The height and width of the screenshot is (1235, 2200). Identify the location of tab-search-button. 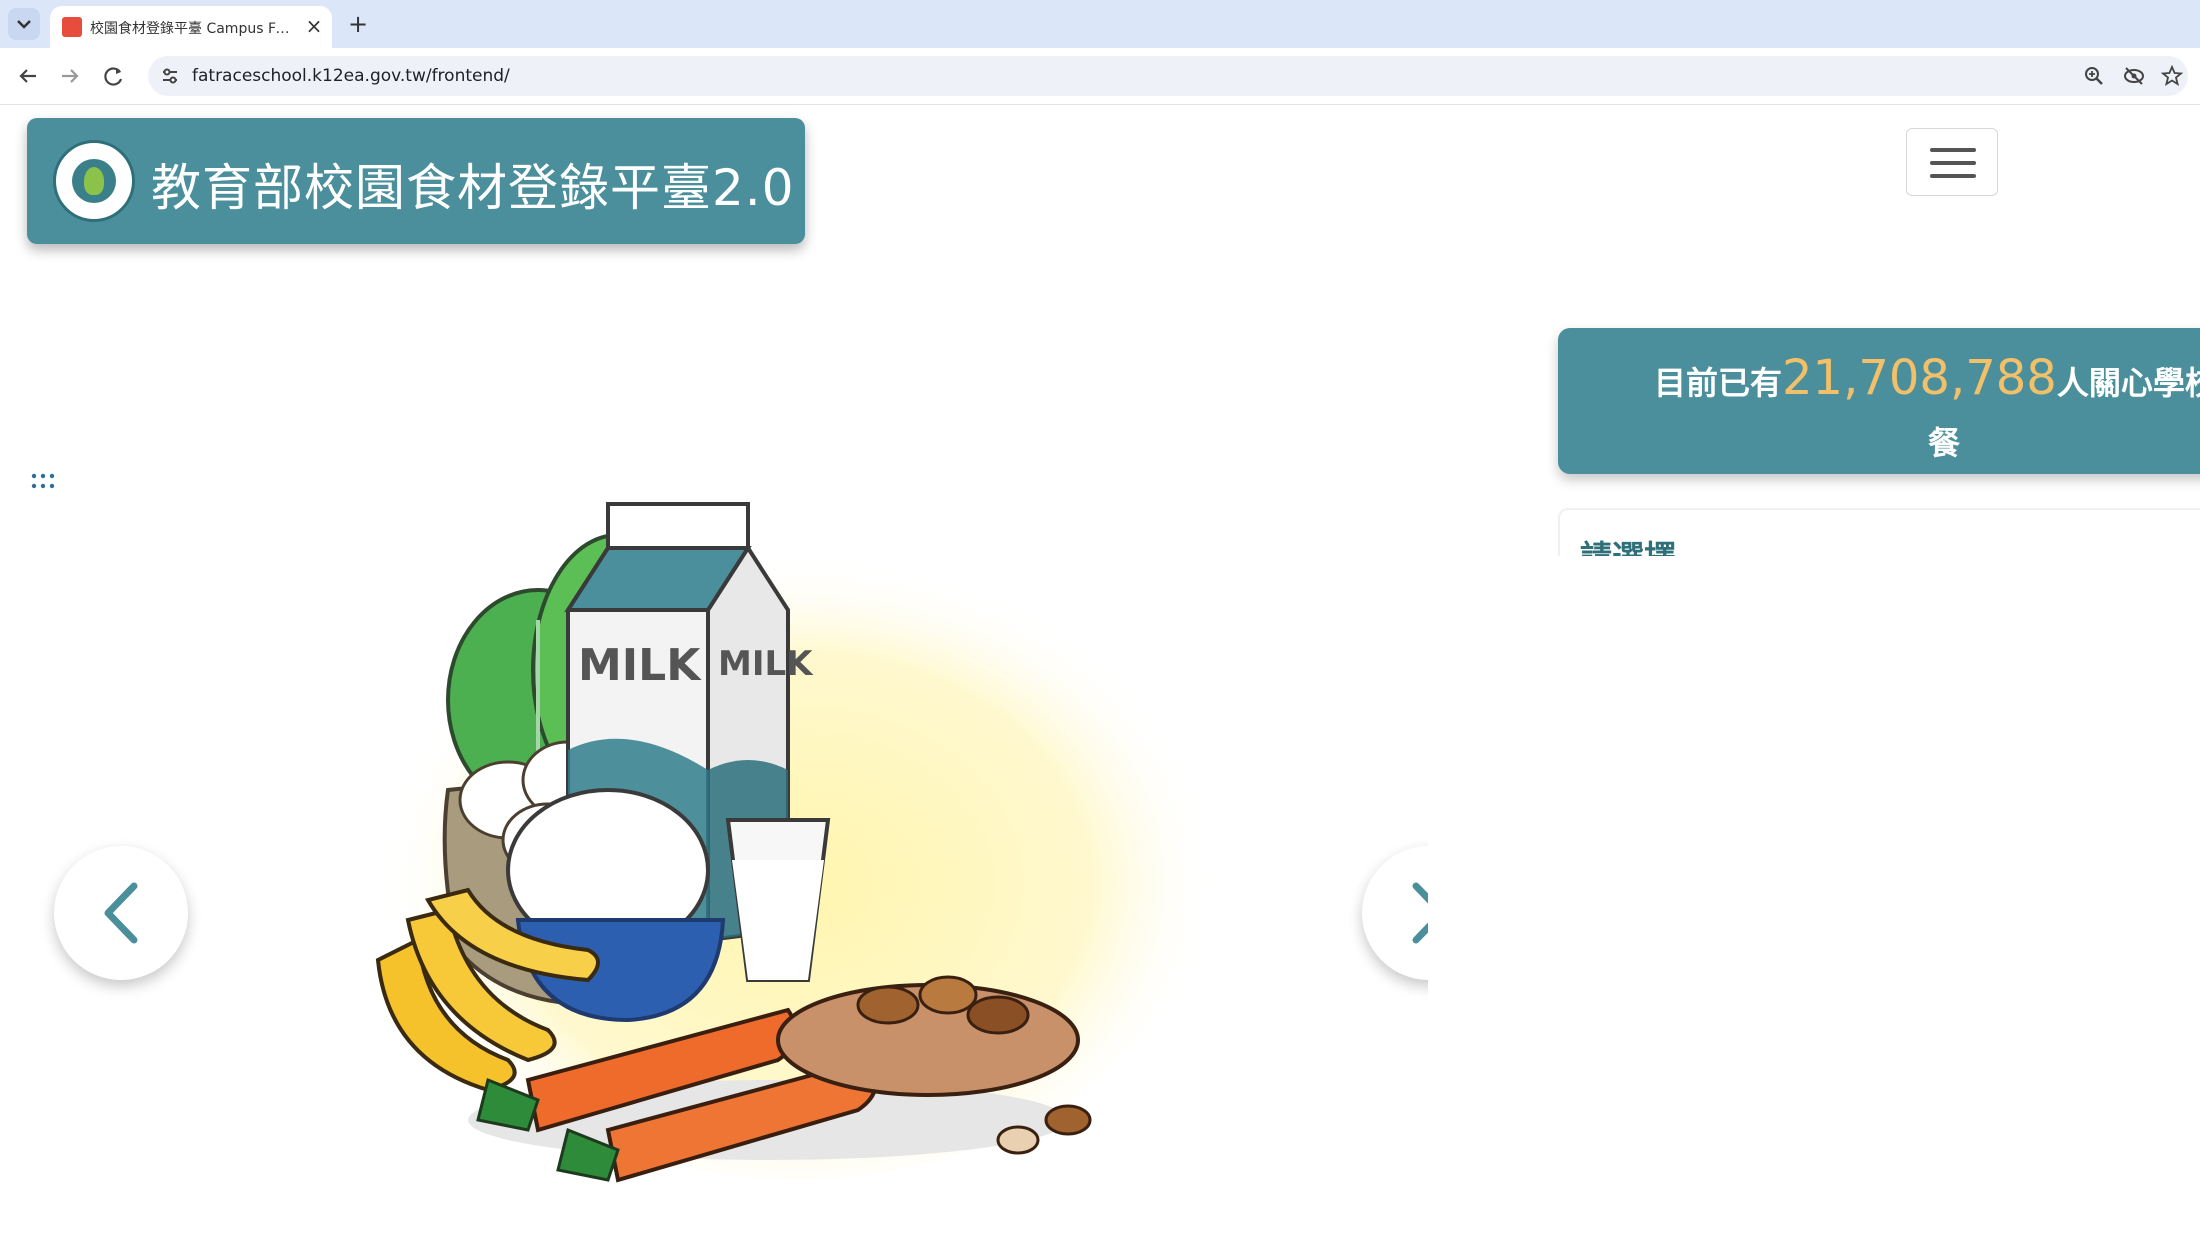
(24, 24).